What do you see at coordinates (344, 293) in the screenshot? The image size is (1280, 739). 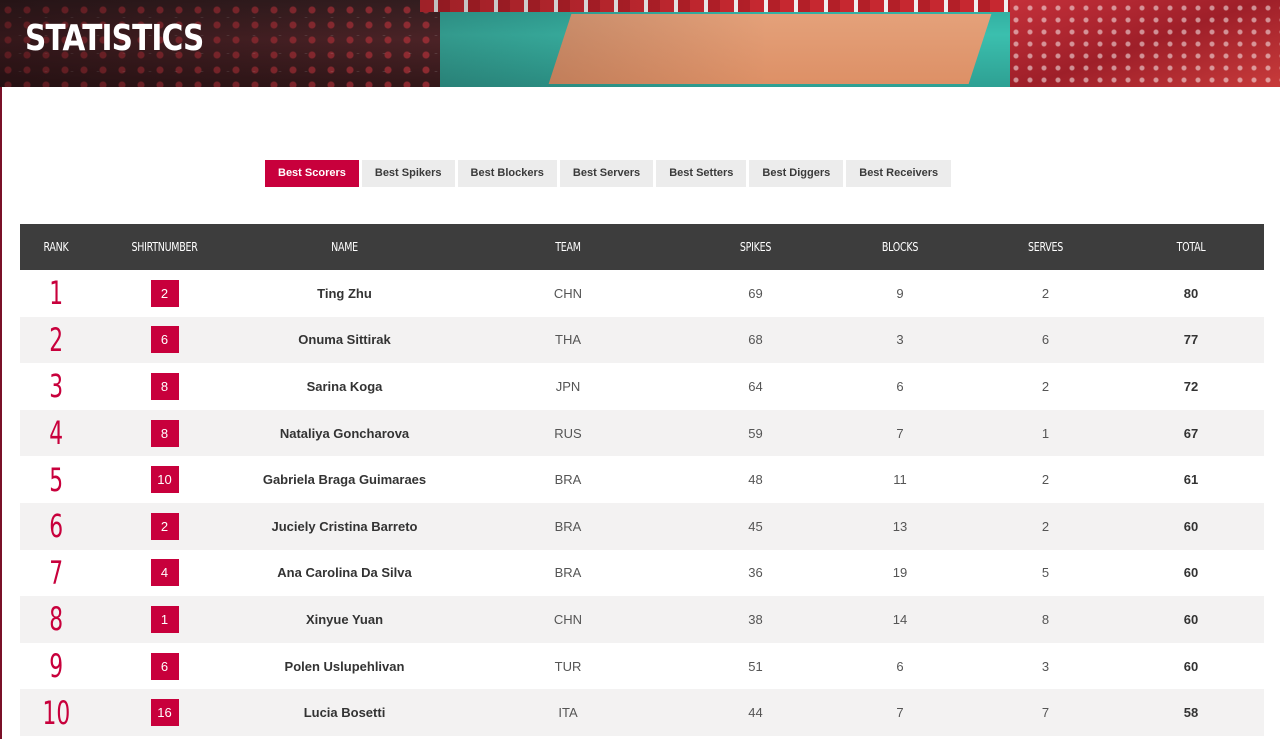 I see `player-name: Ting Zhu` at bounding box center [344, 293].